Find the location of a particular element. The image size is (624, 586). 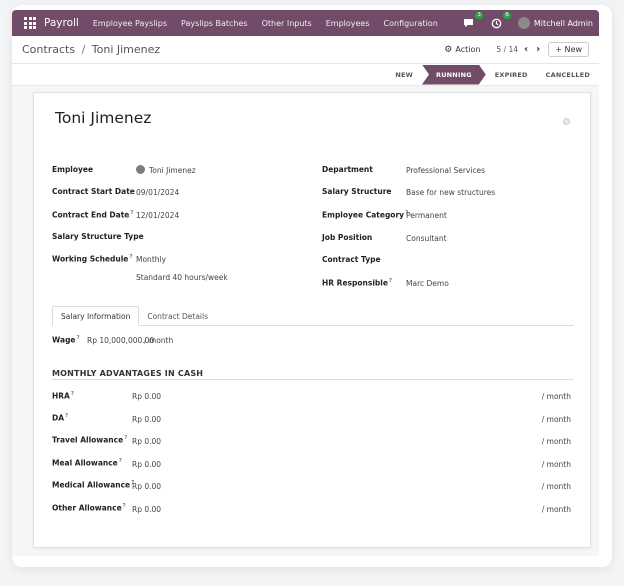

section-divider is located at coordinates (313, 379).